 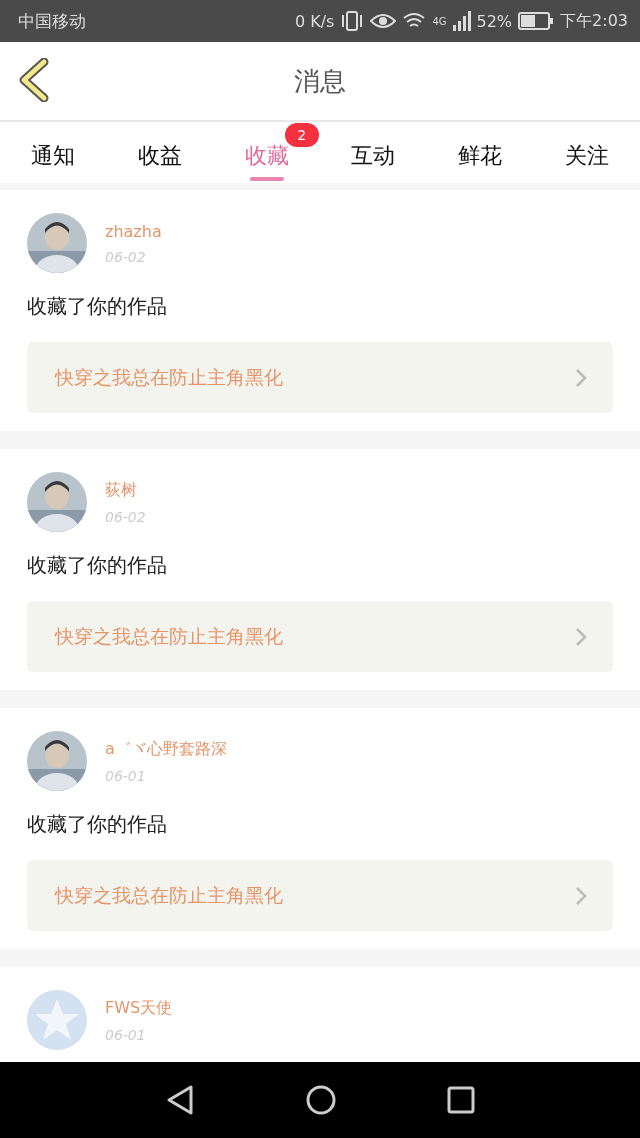 What do you see at coordinates (439, 21) in the screenshot?
I see `network-type: 4G` at bounding box center [439, 21].